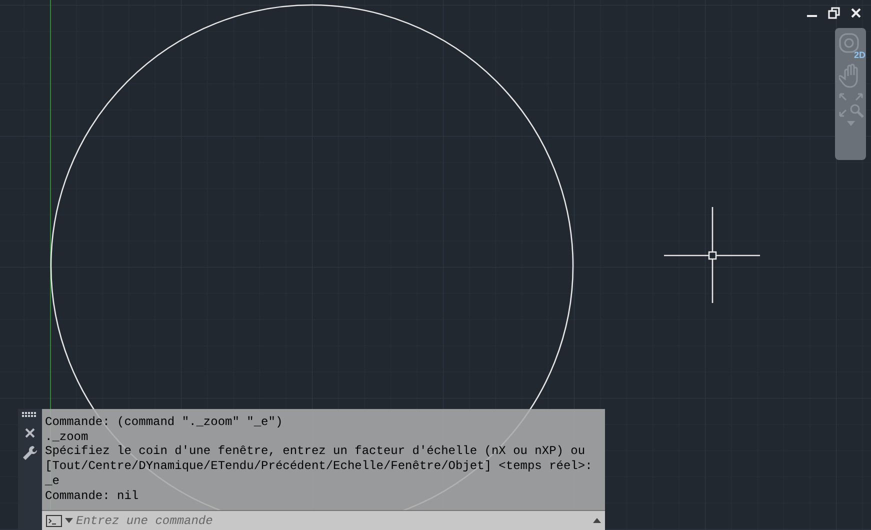 The width and height of the screenshot is (871, 530). I want to click on history-toggle-icon, so click(597, 520).